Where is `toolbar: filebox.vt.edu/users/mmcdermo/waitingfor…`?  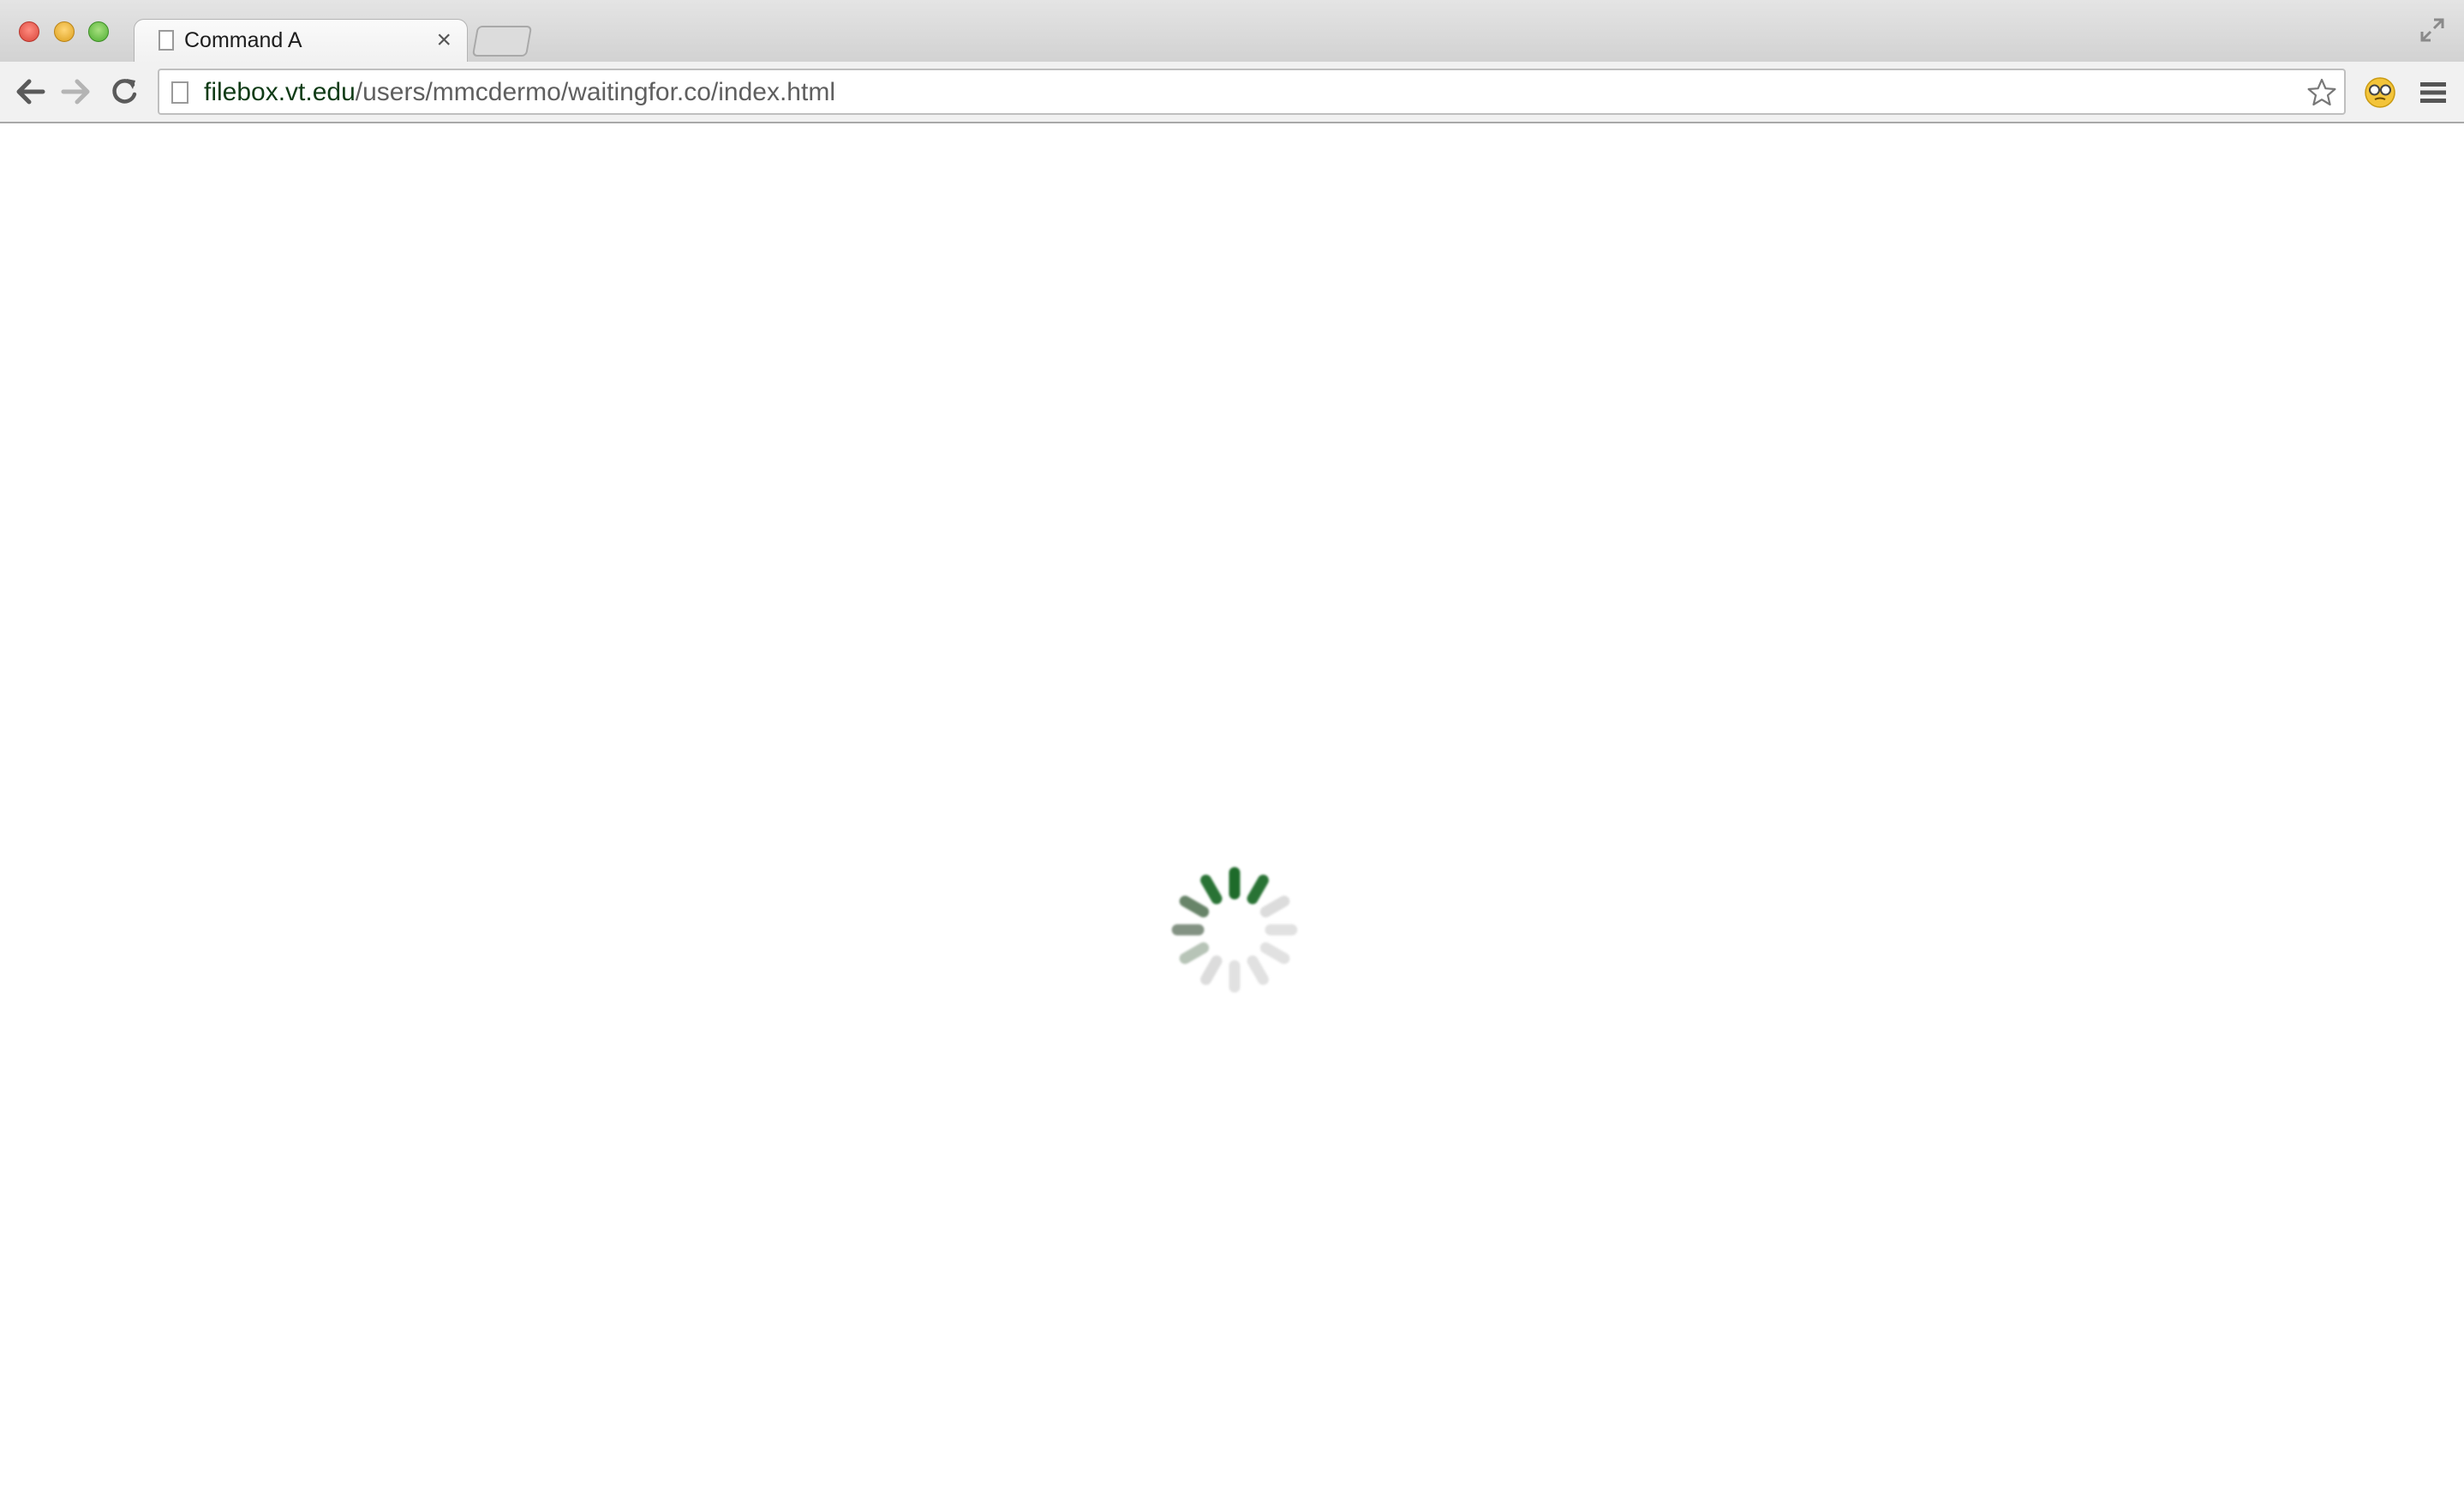 toolbar: filebox.vt.edu/users/mmcdermo/waitingfor… is located at coordinates (1232, 92).